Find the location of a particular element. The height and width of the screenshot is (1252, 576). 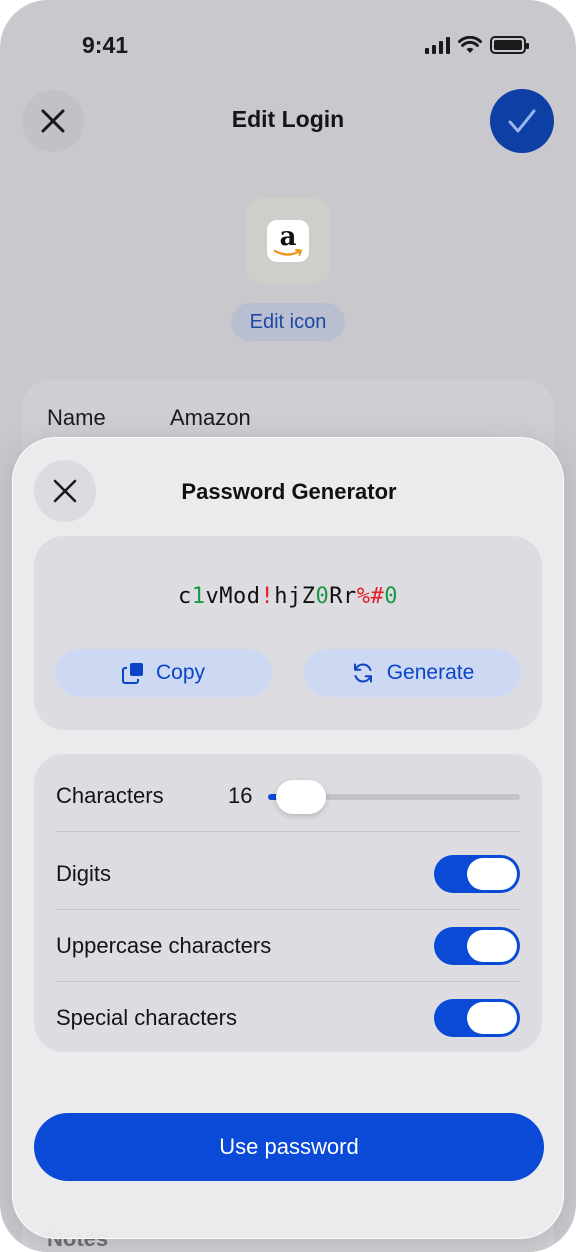

wifi-icon is located at coordinates (470, 44).